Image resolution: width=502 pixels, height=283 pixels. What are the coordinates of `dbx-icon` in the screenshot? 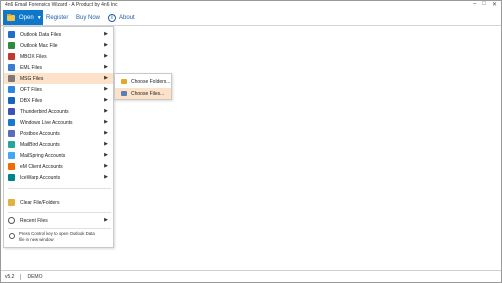 It's located at (11, 100).